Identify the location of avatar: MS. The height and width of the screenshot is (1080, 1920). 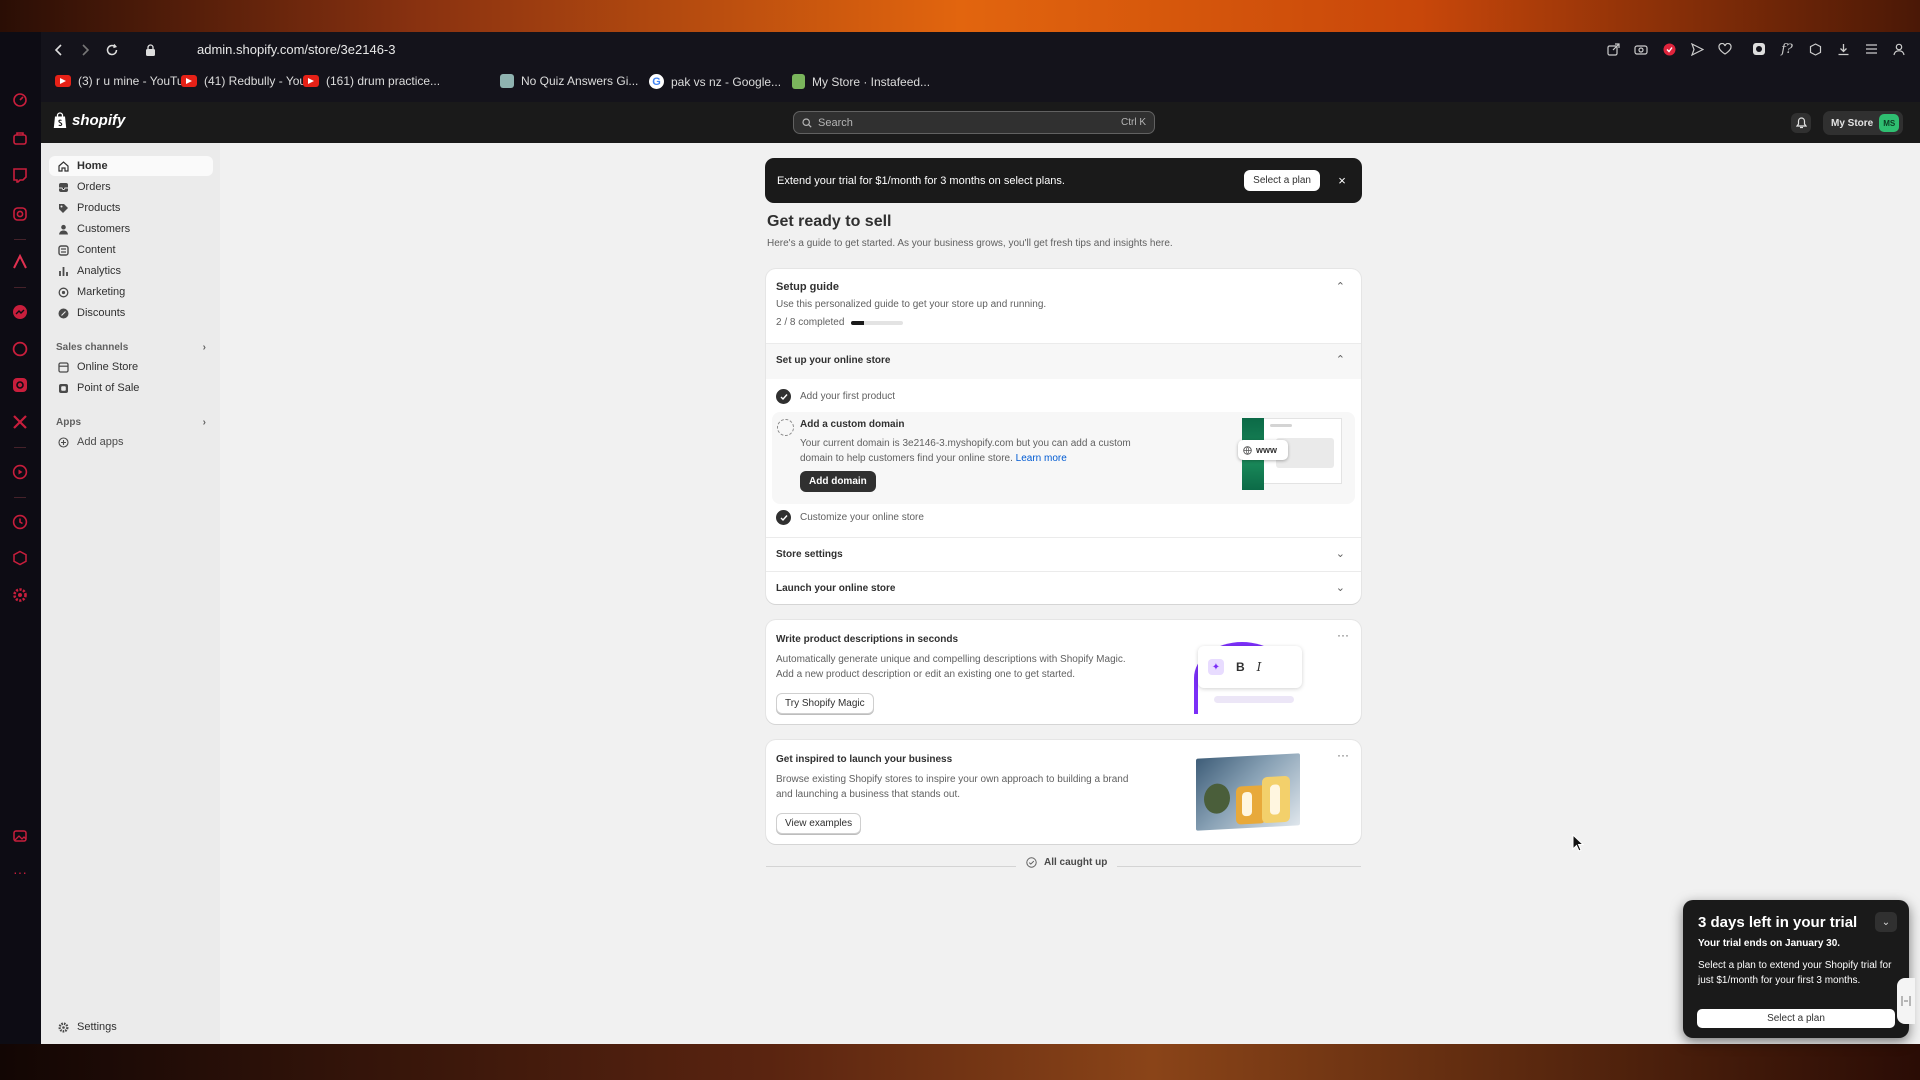
(1889, 123).